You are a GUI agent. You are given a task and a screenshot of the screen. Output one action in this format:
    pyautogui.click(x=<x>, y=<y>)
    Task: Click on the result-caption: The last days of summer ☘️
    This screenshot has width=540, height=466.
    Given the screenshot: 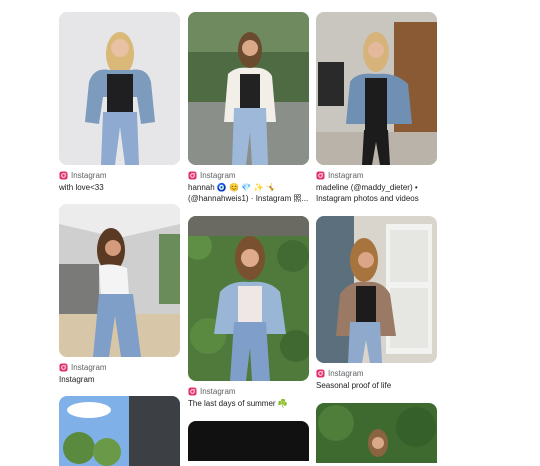 What is the action you would take?
    pyautogui.click(x=250, y=403)
    